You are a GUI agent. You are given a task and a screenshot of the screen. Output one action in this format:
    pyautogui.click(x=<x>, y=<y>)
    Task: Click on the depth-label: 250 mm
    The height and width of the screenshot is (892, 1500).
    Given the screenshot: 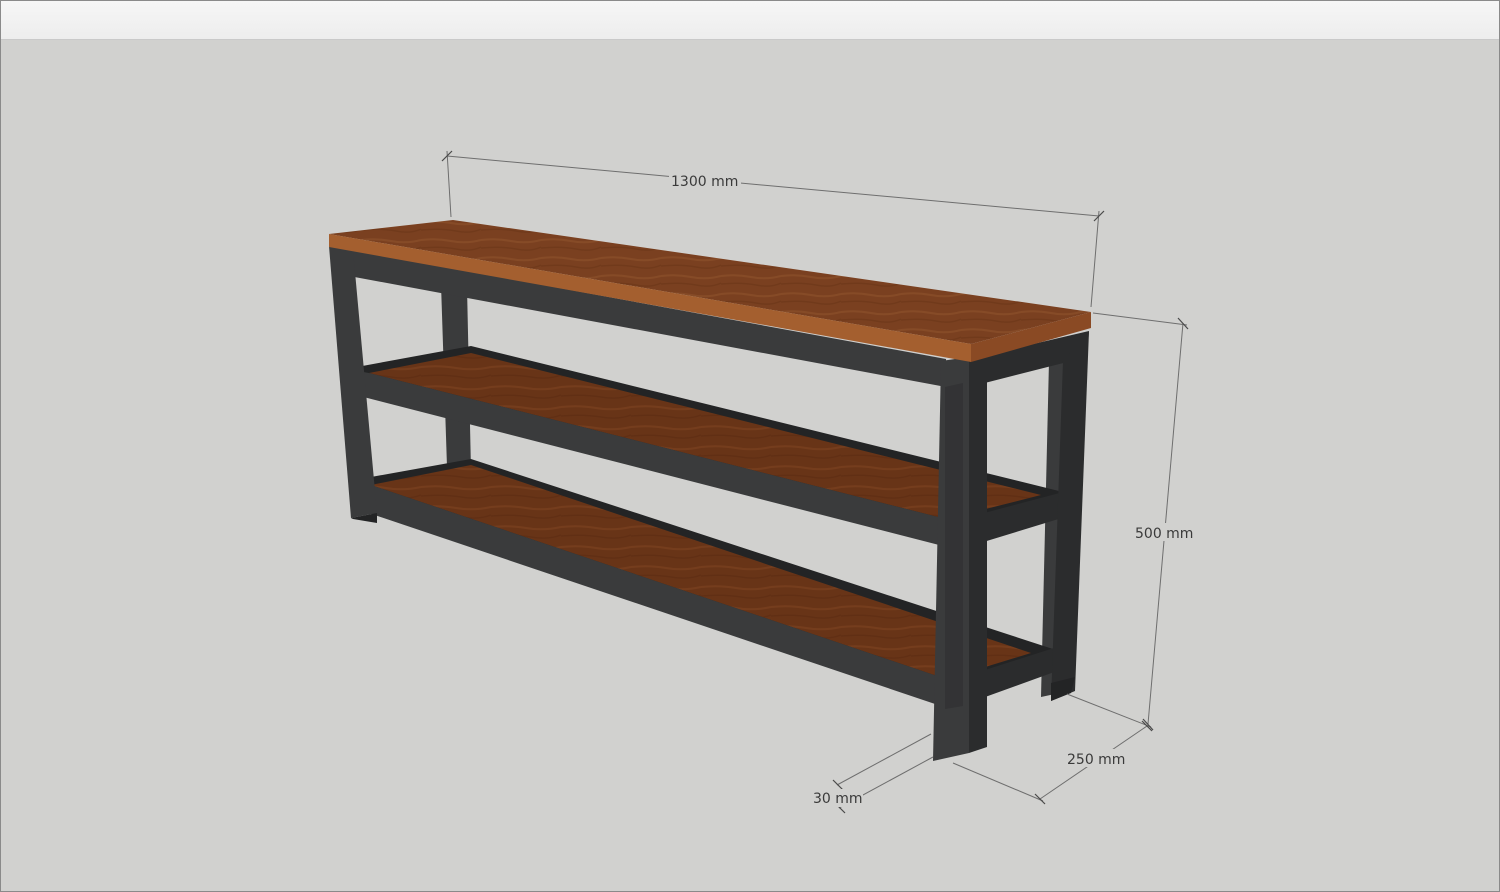 What is the action you would take?
    pyautogui.click(x=1096, y=760)
    